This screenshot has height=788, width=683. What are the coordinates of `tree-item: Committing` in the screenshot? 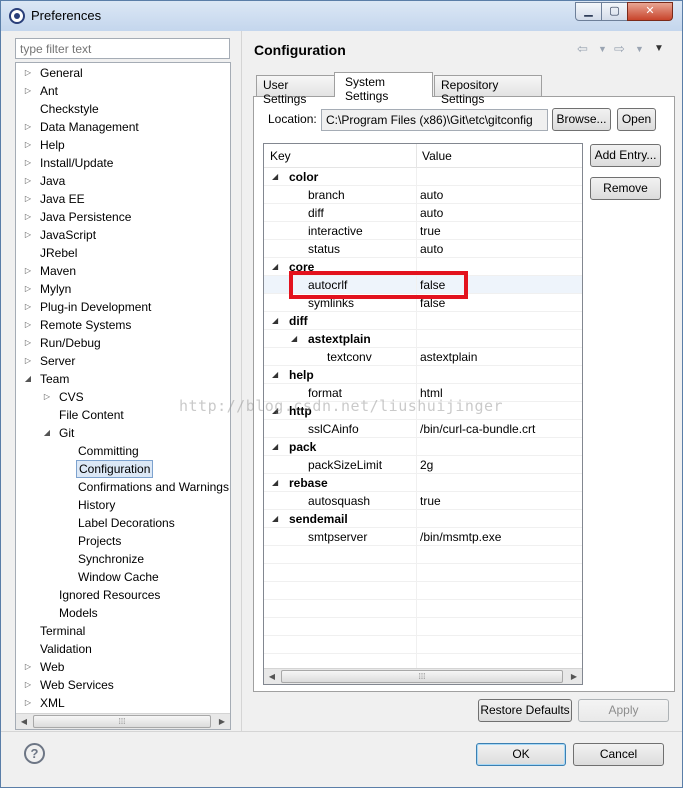 It's located at (123, 451).